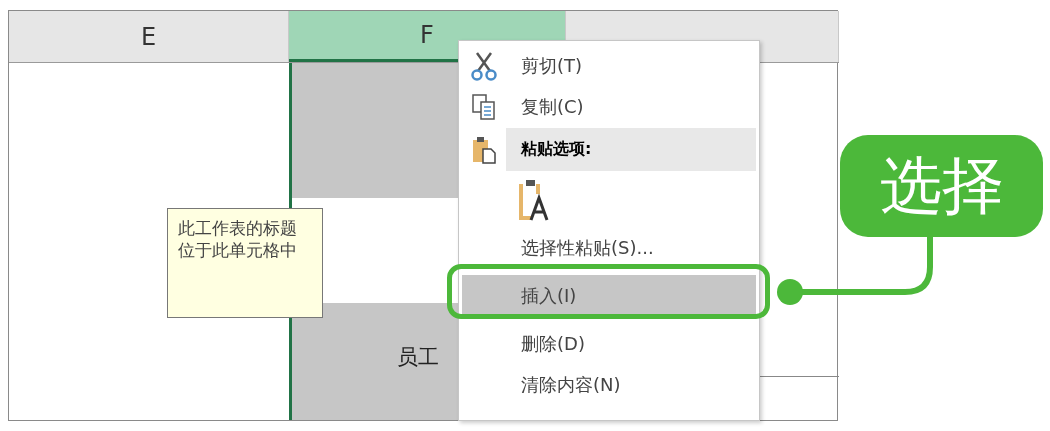 This screenshot has height=431, width=1050. What do you see at coordinates (609, 106) in the screenshot?
I see `menu-item: 复制(C)` at bounding box center [609, 106].